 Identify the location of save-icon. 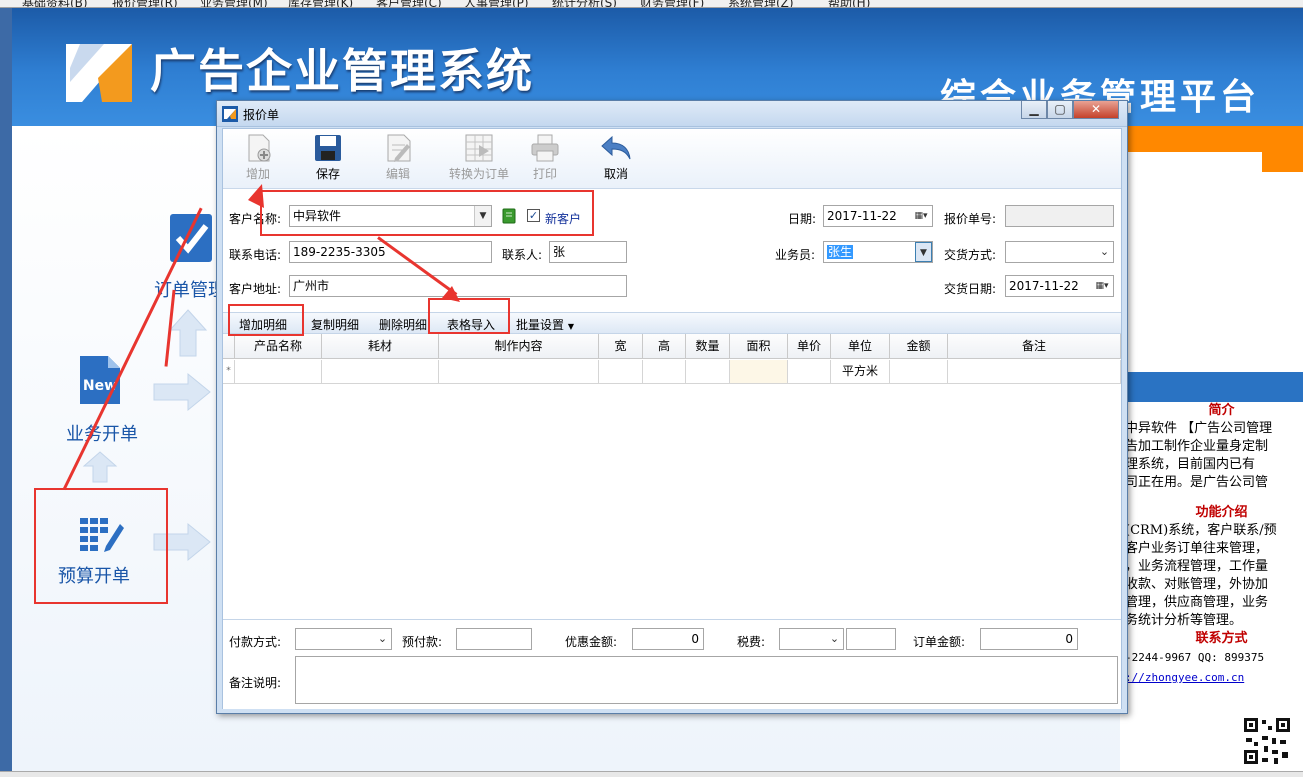
(328, 148).